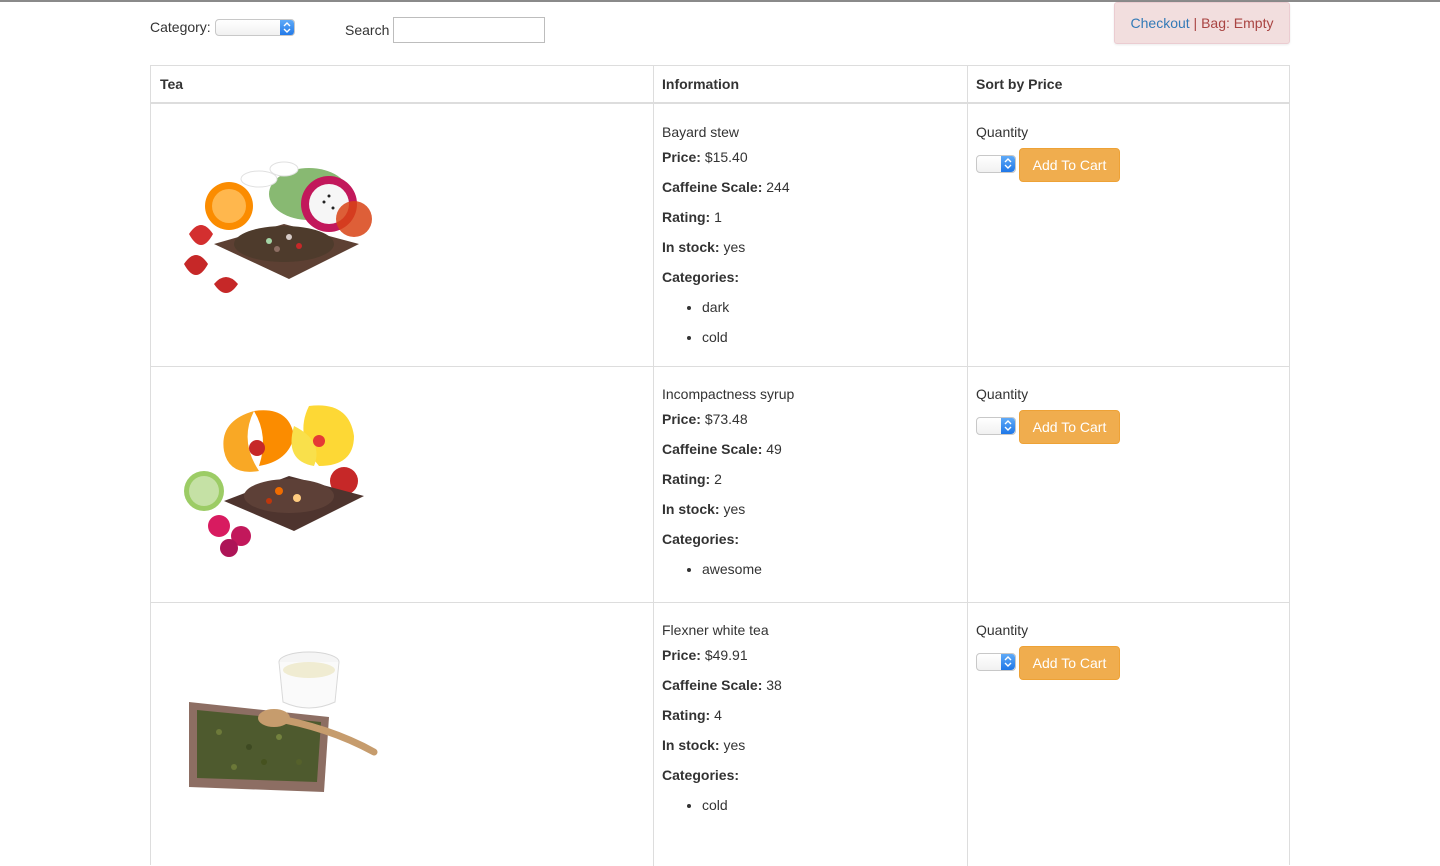  I want to click on caffeine-value: 49, so click(774, 449).